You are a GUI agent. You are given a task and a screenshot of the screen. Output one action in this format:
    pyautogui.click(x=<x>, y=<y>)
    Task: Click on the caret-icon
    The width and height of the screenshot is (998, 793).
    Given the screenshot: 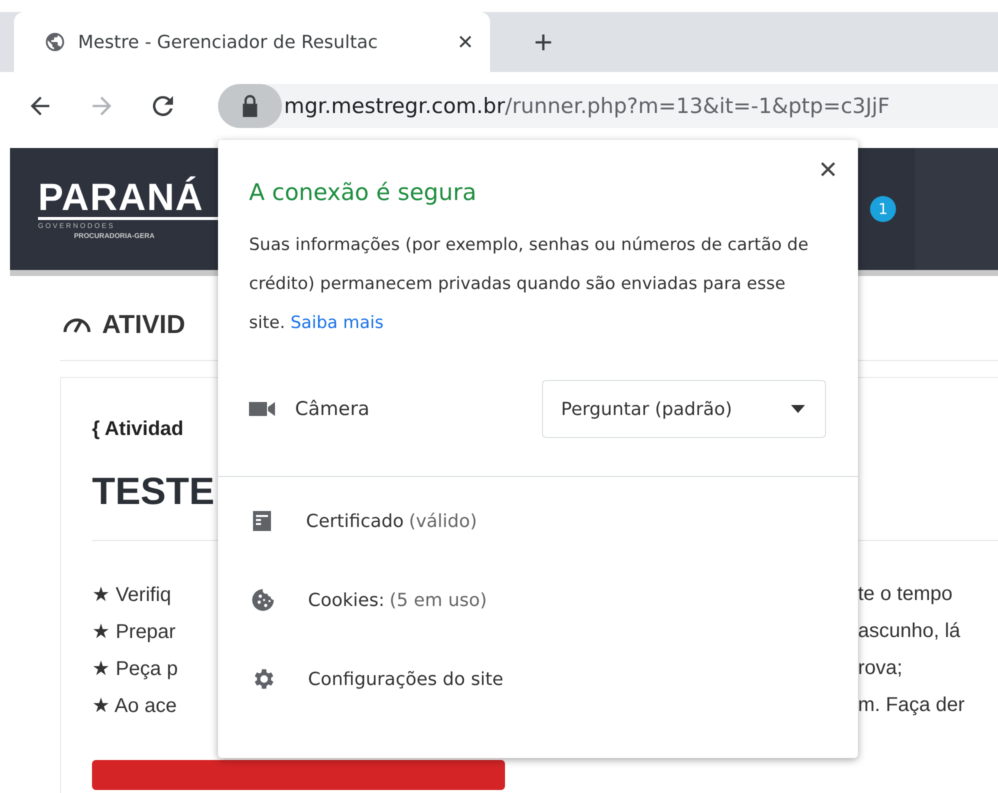 What is the action you would take?
    pyautogui.click(x=798, y=409)
    